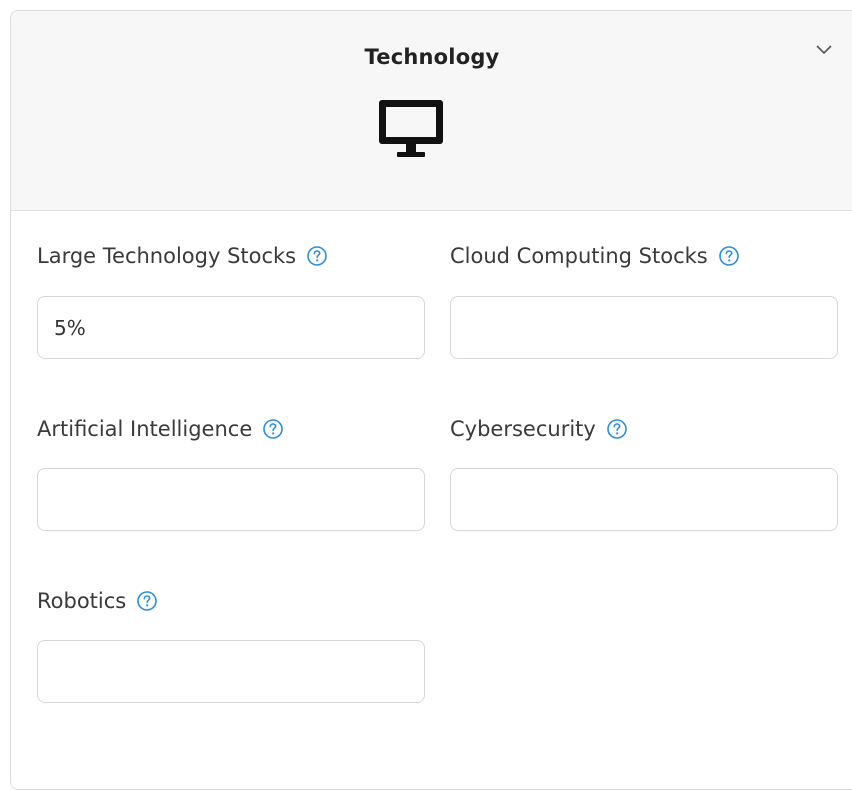 This screenshot has height=790, width=852. Describe the element at coordinates (523, 429) in the screenshot. I see `field-label-text: Cybersecurity` at that location.